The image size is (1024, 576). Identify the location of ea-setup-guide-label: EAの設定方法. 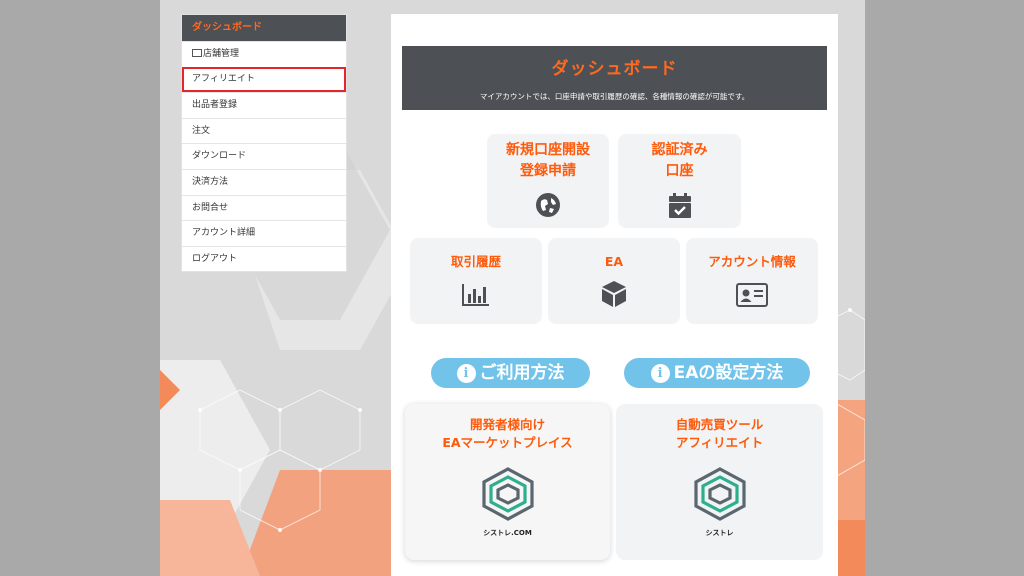
(728, 373).